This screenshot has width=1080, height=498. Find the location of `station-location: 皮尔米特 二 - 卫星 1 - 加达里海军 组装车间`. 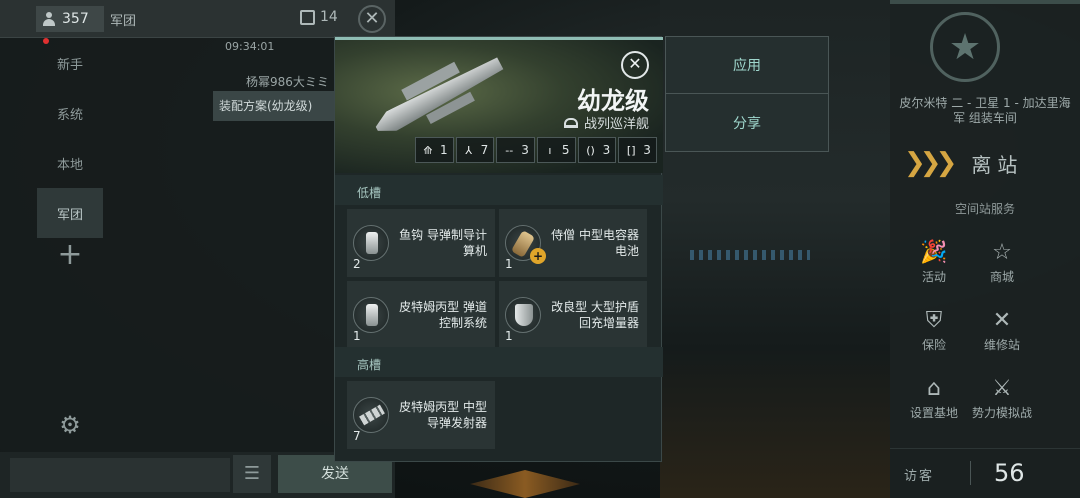

station-location: 皮尔米特 二 - 卫星 1 - 加达里海军 组装车间 is located at coordinates (985, 110).